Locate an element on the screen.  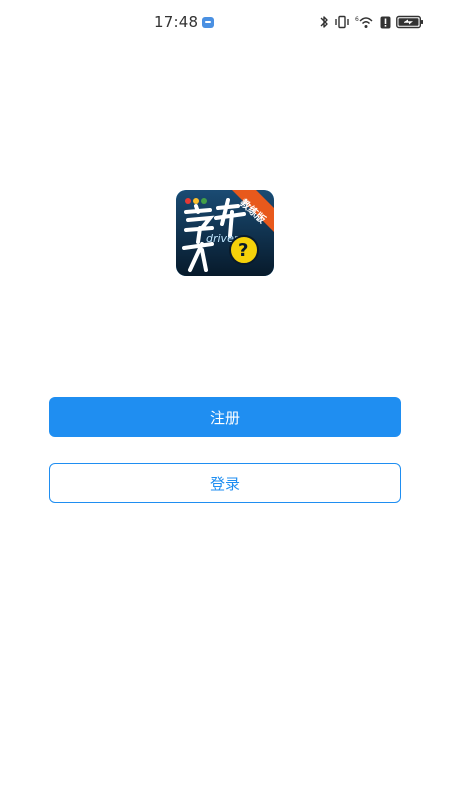
register-button: 注册 is located at coordinates (225, 417).